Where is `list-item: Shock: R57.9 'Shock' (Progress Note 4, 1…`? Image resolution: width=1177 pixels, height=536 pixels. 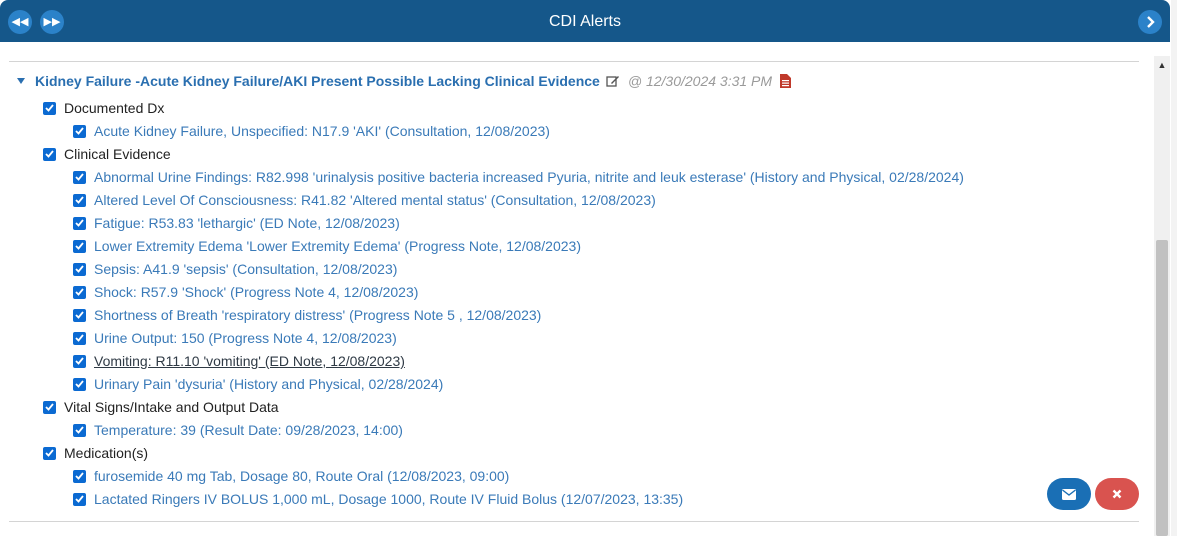 list-item: Shock: R57.9 'Shock' (Progress Note 4, 1… is located at coordinates (245, 292).